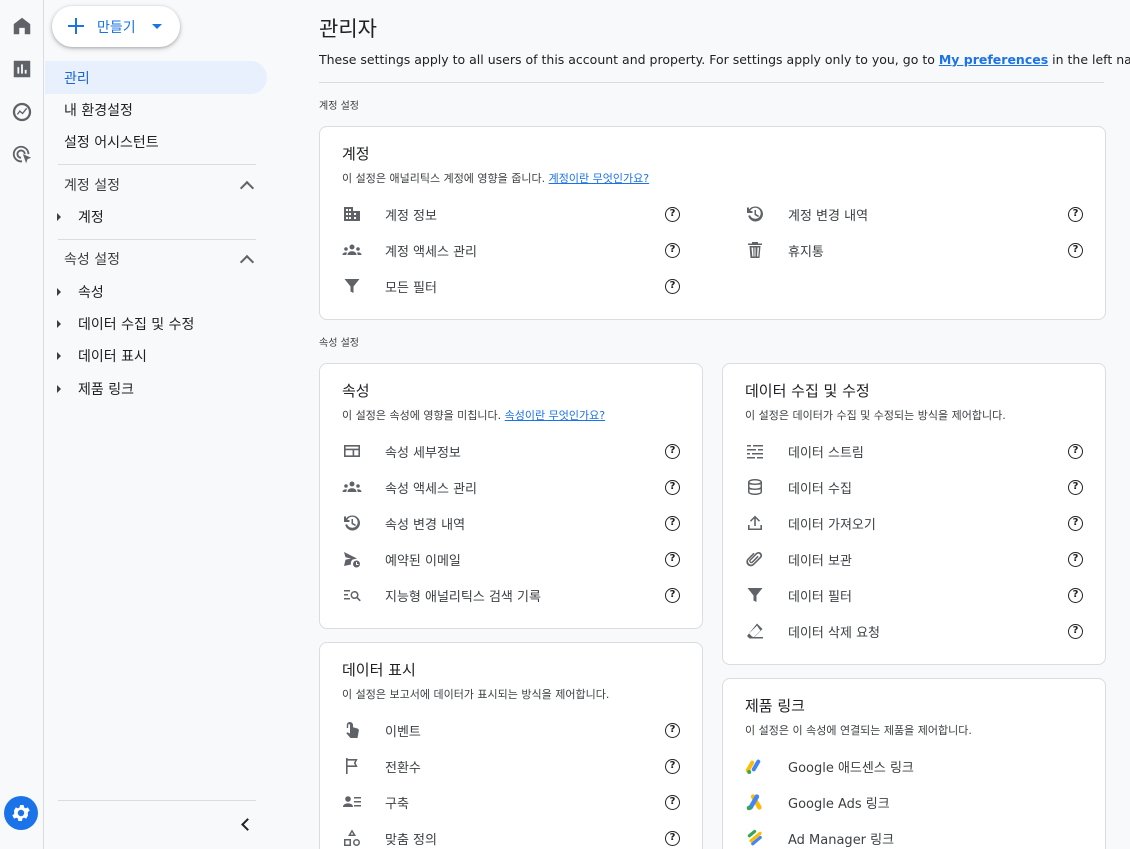 The width and height of the screenshot is (1130, 849). Describe the element at coordinates (510, 523) in the screenshot. I see `property-change-history-row: 속성 변경 내역 ?` at that location.